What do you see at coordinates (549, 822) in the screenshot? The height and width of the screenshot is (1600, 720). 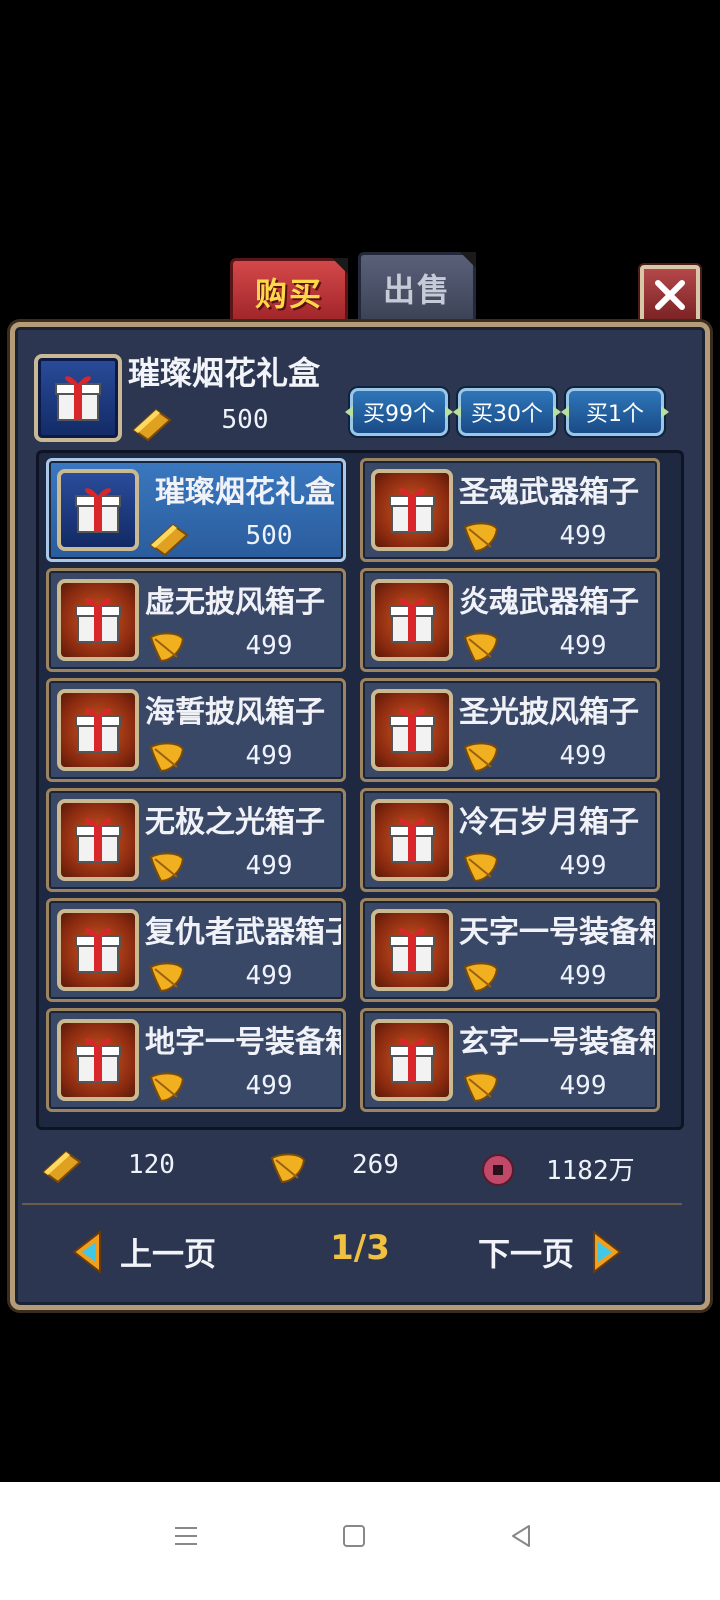 I see `item-name: 冷石岁月箱子` at bounding box center [549, 822].